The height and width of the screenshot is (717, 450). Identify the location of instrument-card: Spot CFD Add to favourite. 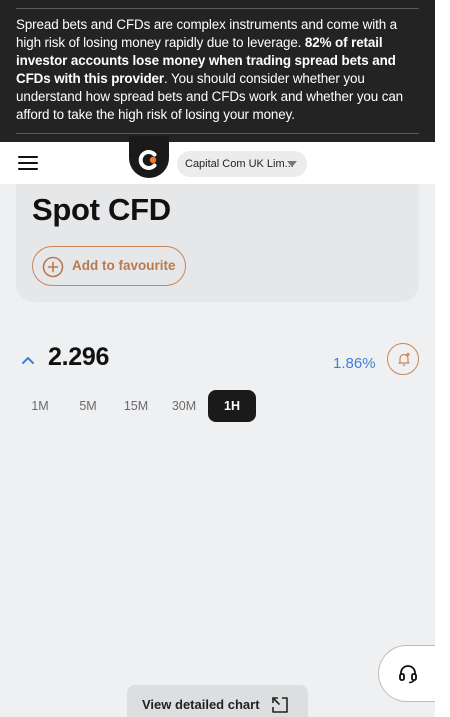
(217, 243).